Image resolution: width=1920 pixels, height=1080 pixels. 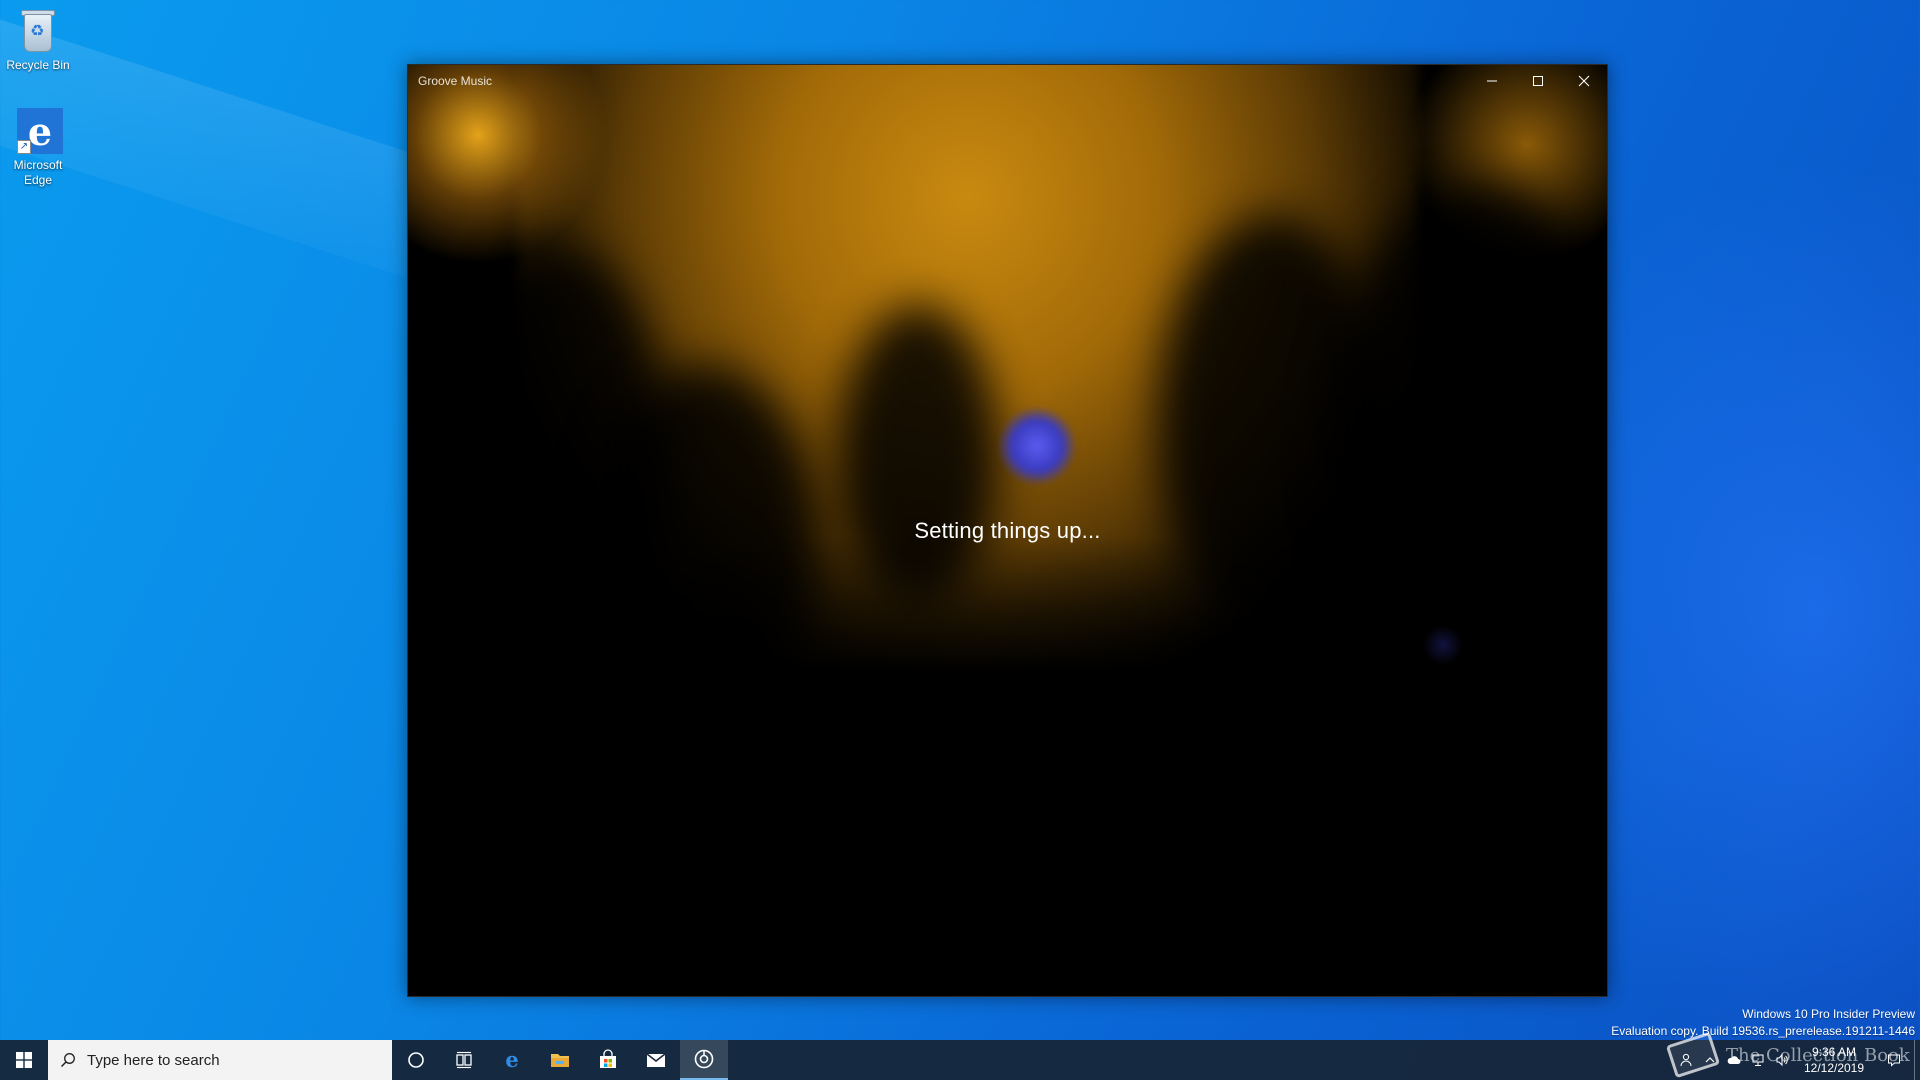 I want to click on close-icon, so click(x=1584, y=81).